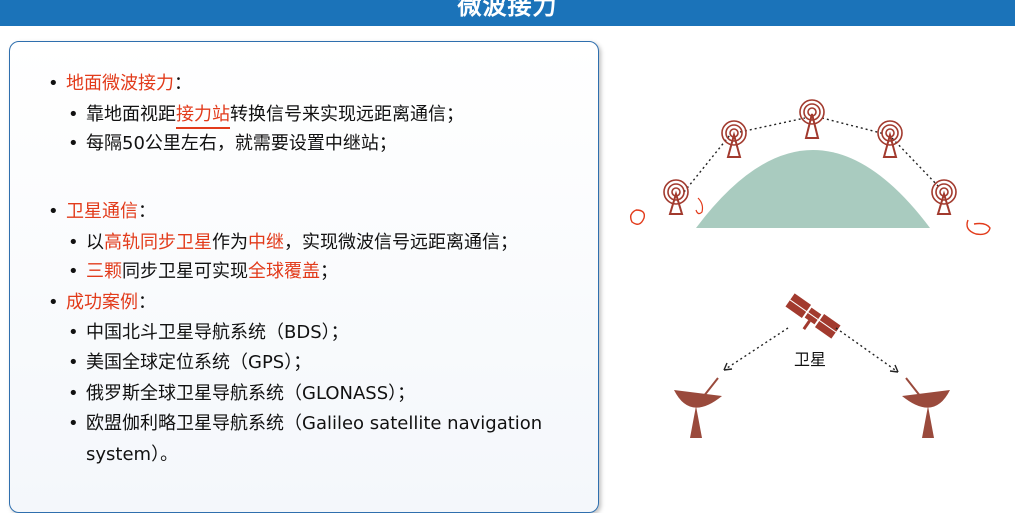  Describe the element at coordinates (293, 242) in the screenshot. I see `list-item: • 以高轨同步卫星作为中继，实现微波信号远距离通信；` at that location.